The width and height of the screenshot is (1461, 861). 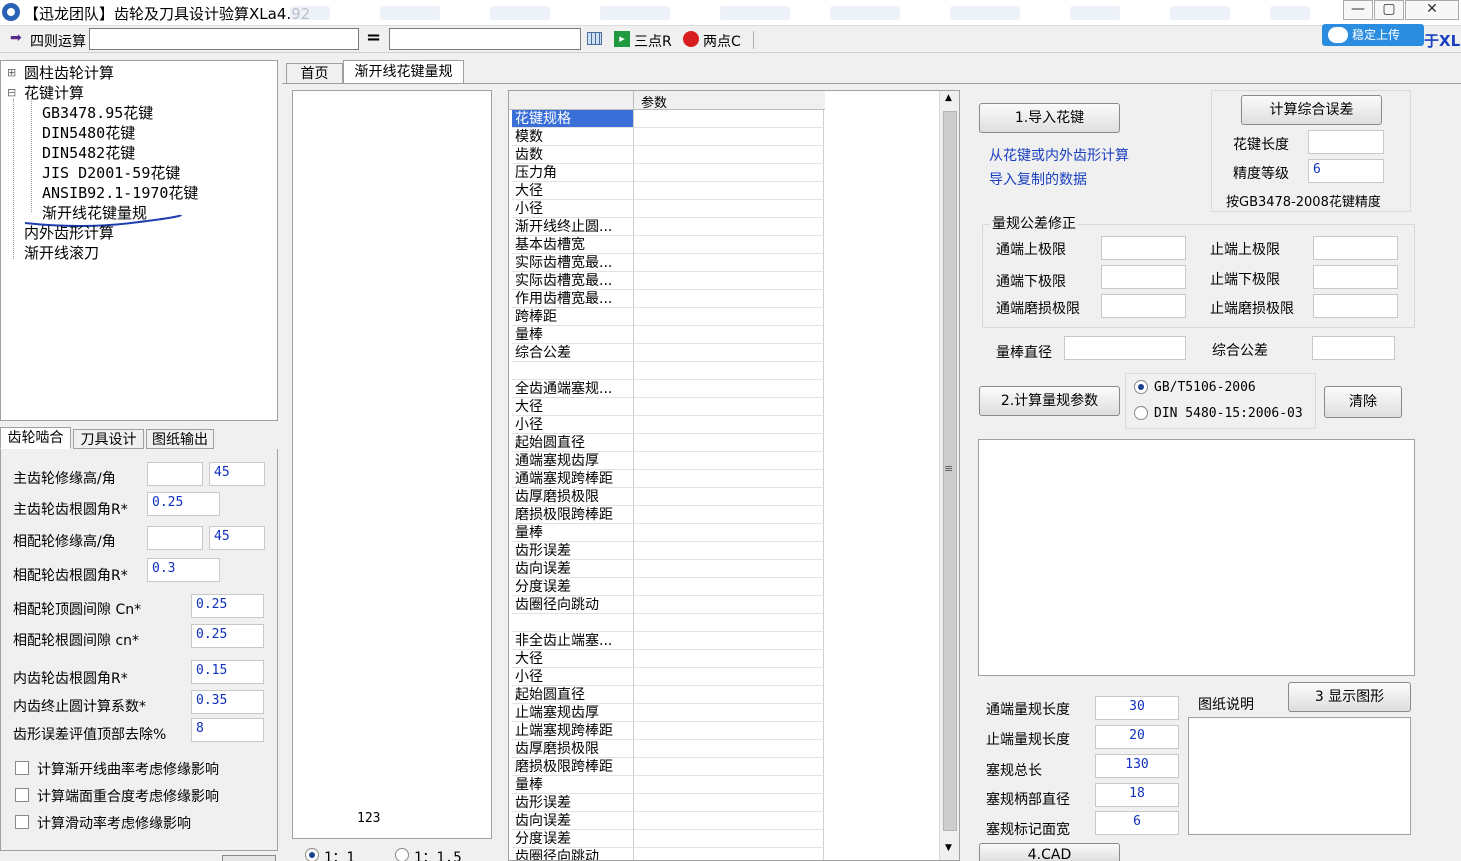 I want to click on grid-row, so click(x=667, y=371).